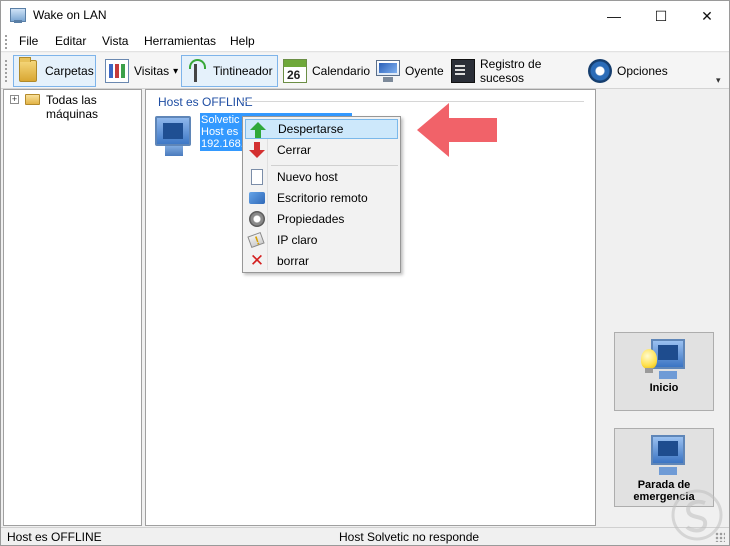  Describe the element at coordinates (297, 240) in the screenshot. I see `menu-item-label: IP claro` at that location.